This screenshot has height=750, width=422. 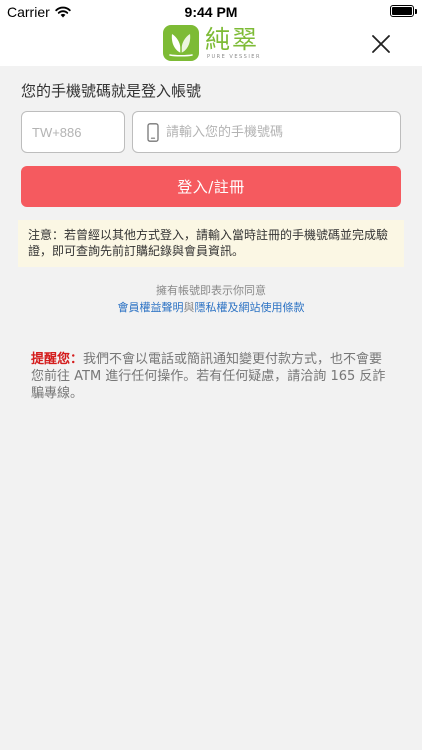 What do you see at coordinates (153, 132) in the screenshot?
I see `mobile-phone-icon` at bounding box center [153, 132].